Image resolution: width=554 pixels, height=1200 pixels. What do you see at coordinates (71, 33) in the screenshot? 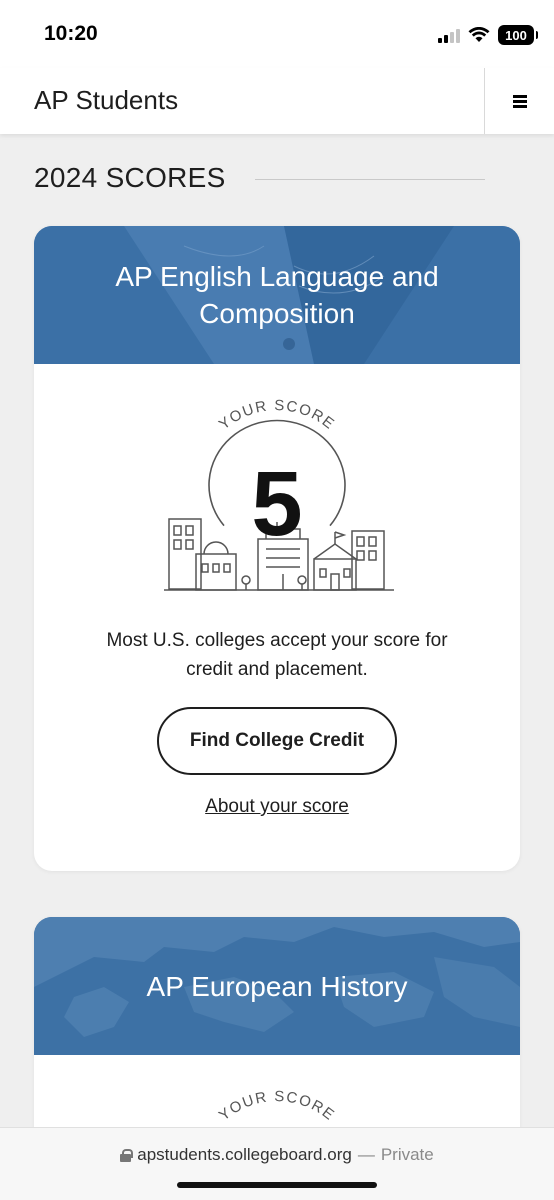
I see `status-time: 10:20` at bounding box center [71, 33].